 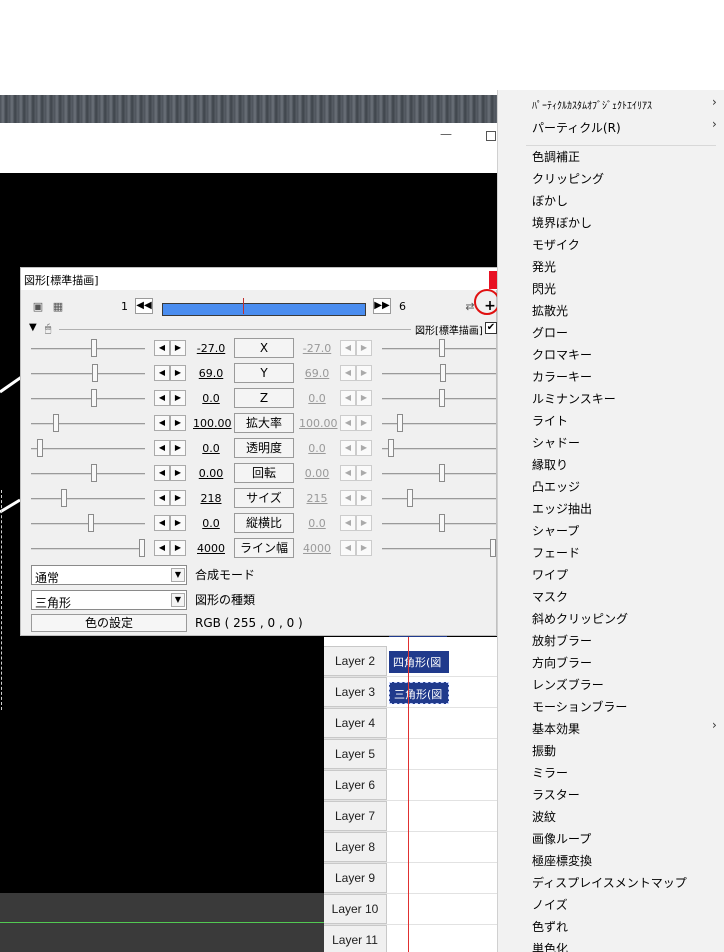 I want to click on camera-control-icon: ▣, so click(x=38, y=307).